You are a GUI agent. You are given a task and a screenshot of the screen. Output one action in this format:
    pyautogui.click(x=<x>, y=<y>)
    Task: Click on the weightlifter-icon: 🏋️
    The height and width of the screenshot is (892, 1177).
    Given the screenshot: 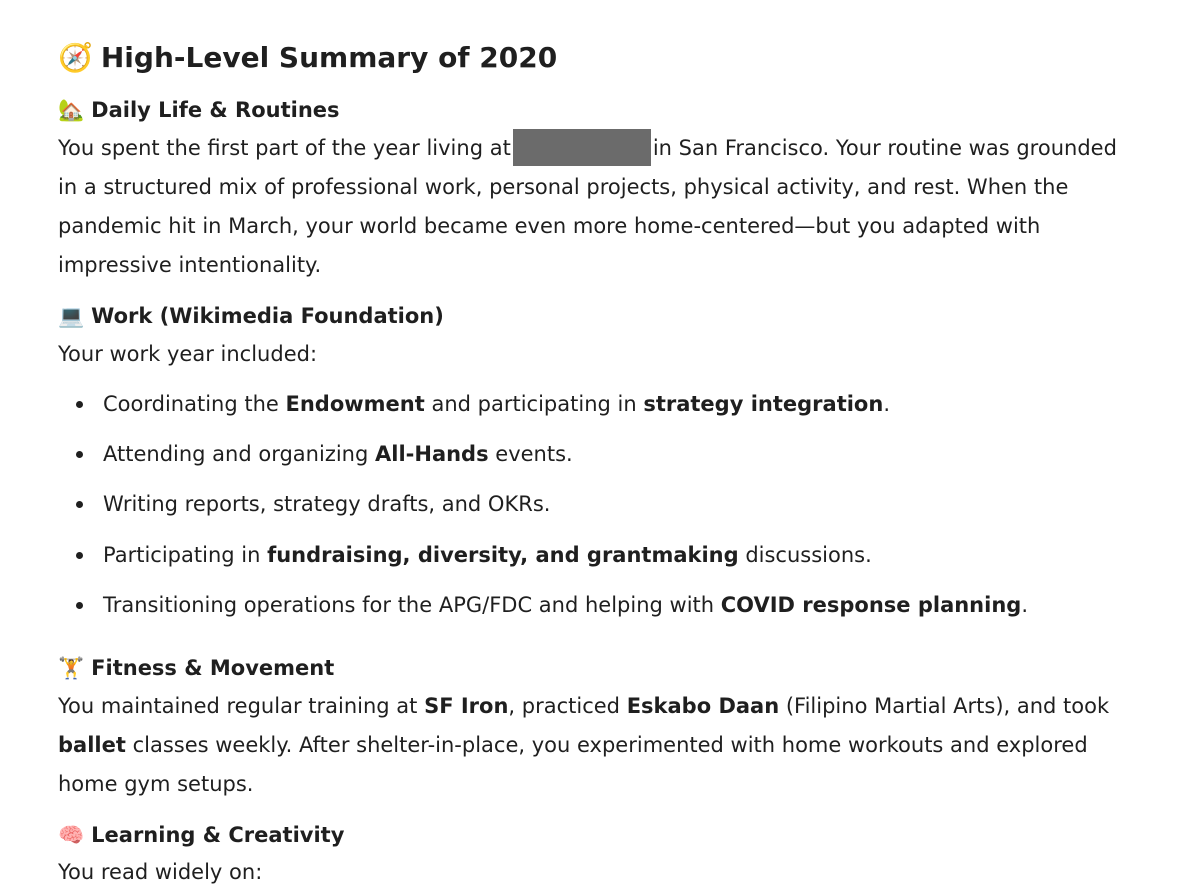 What is the action you would take?
    pyautogui.click(x=71, y=667)
    